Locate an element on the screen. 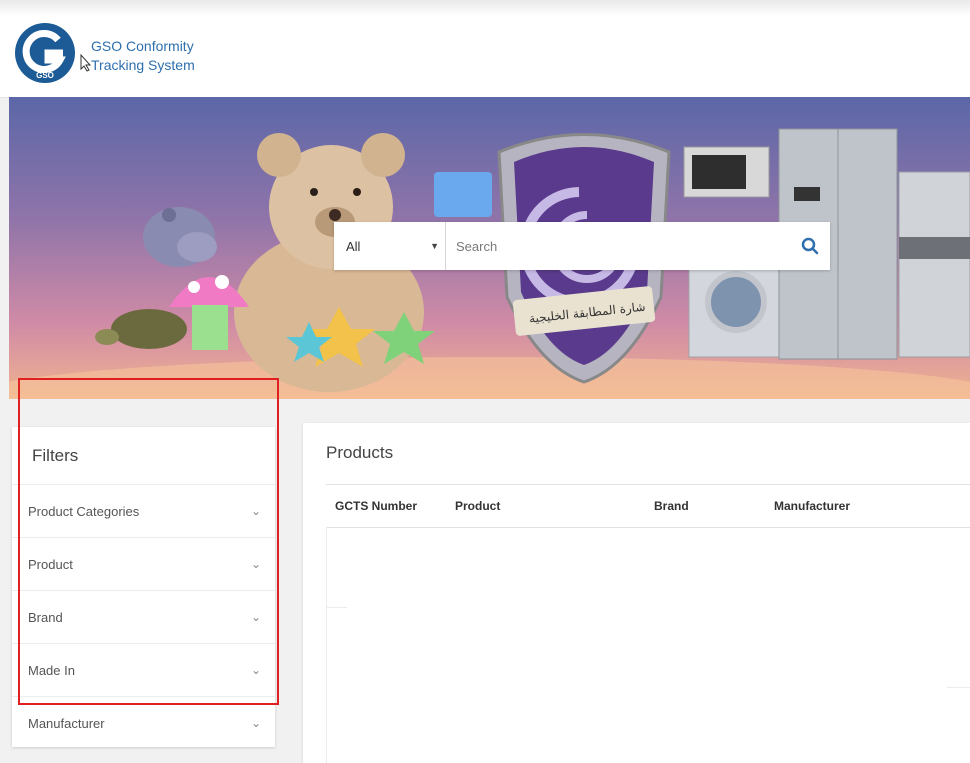 The height and width of the screenshot is (763, 970). category-select-value: All is located at coordinates (353, 246).